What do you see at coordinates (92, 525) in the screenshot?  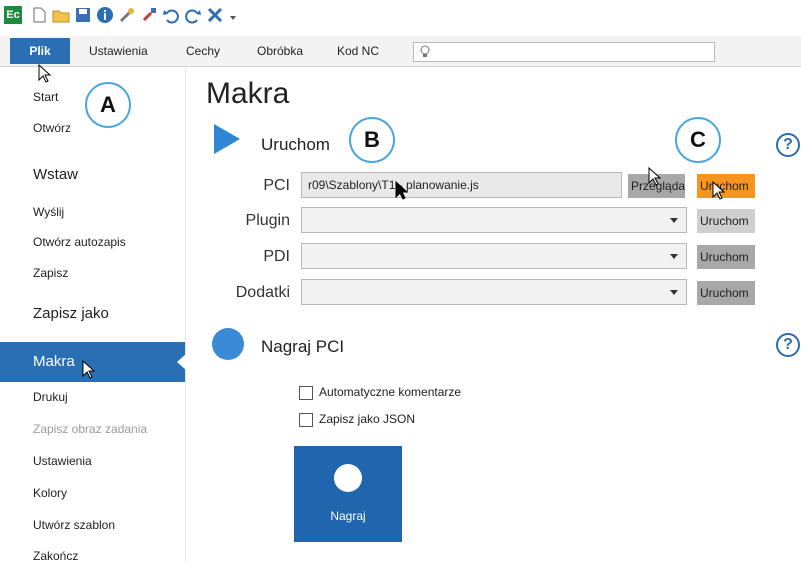 I see `sidebar-item-create-template: Utwórz szablon` at bounding box center [92, 525].